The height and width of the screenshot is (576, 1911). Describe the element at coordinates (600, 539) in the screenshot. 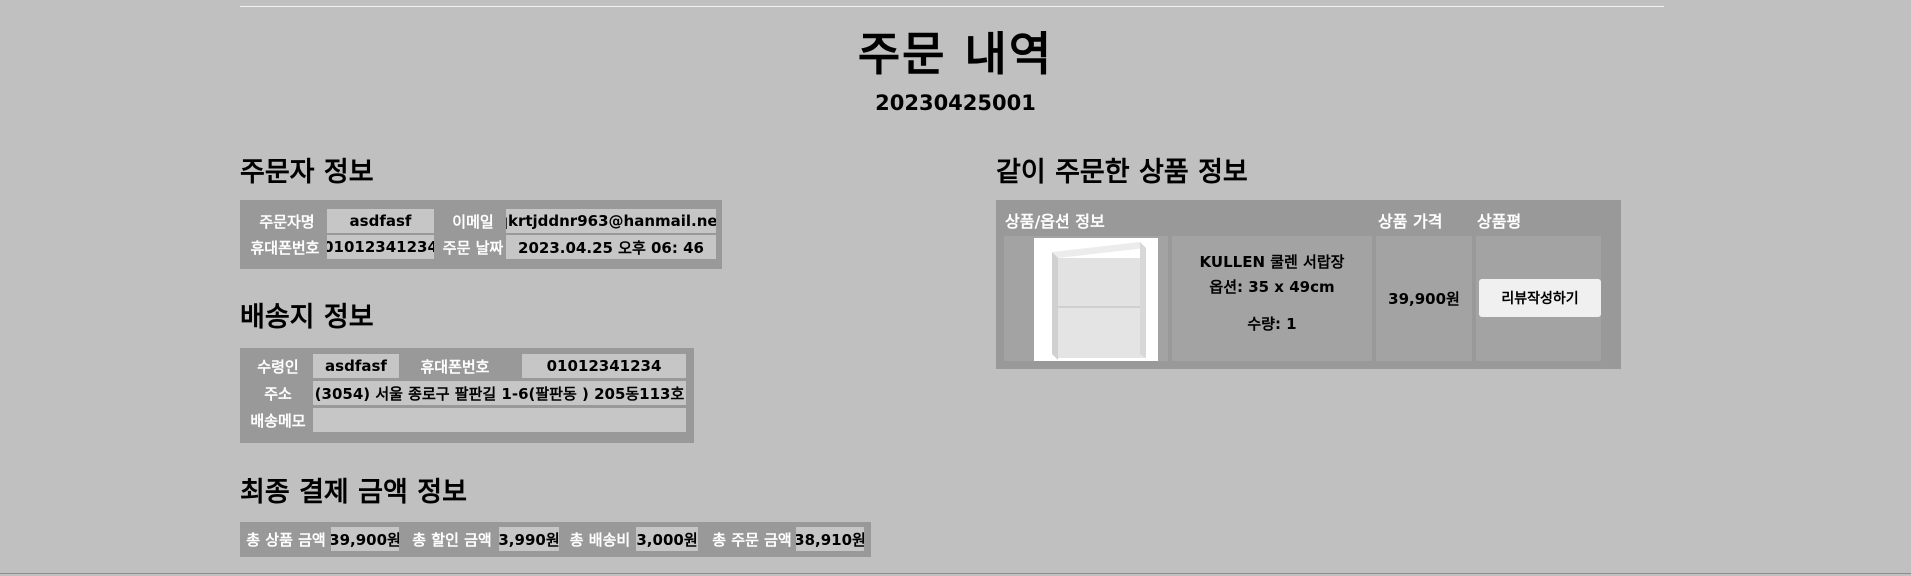

I see `shipping-fee-label: 총 배송비` at that location.